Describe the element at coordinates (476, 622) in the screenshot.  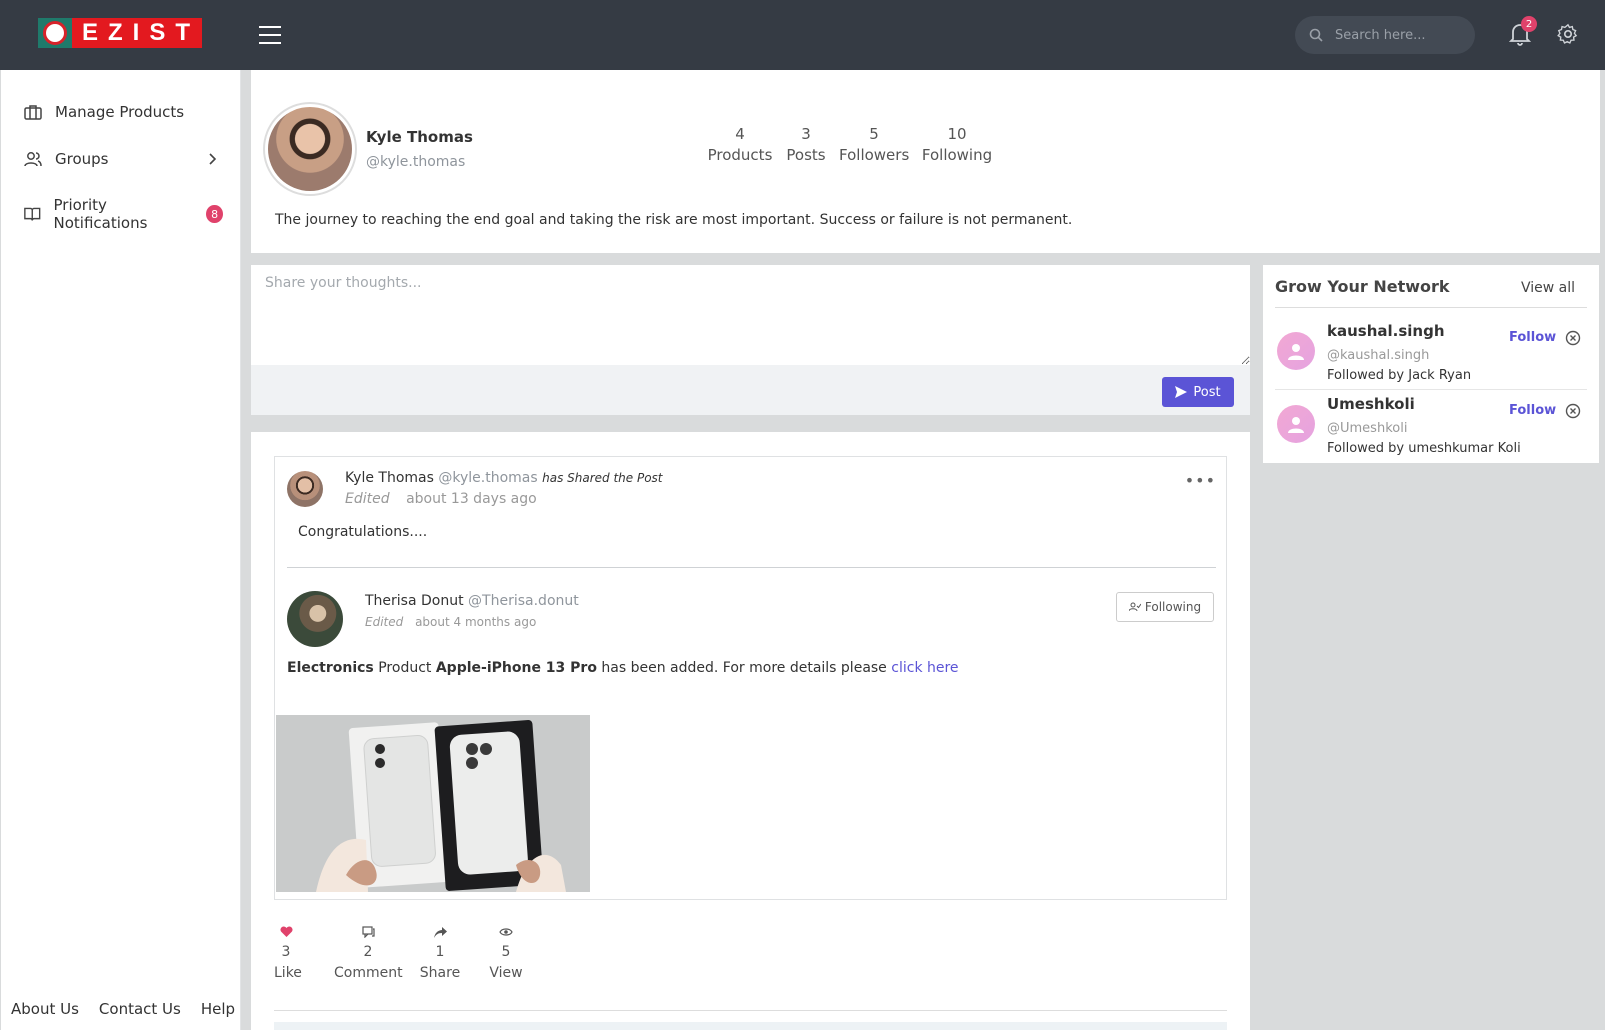
I see `post-time: about 4 months ago` at that location.